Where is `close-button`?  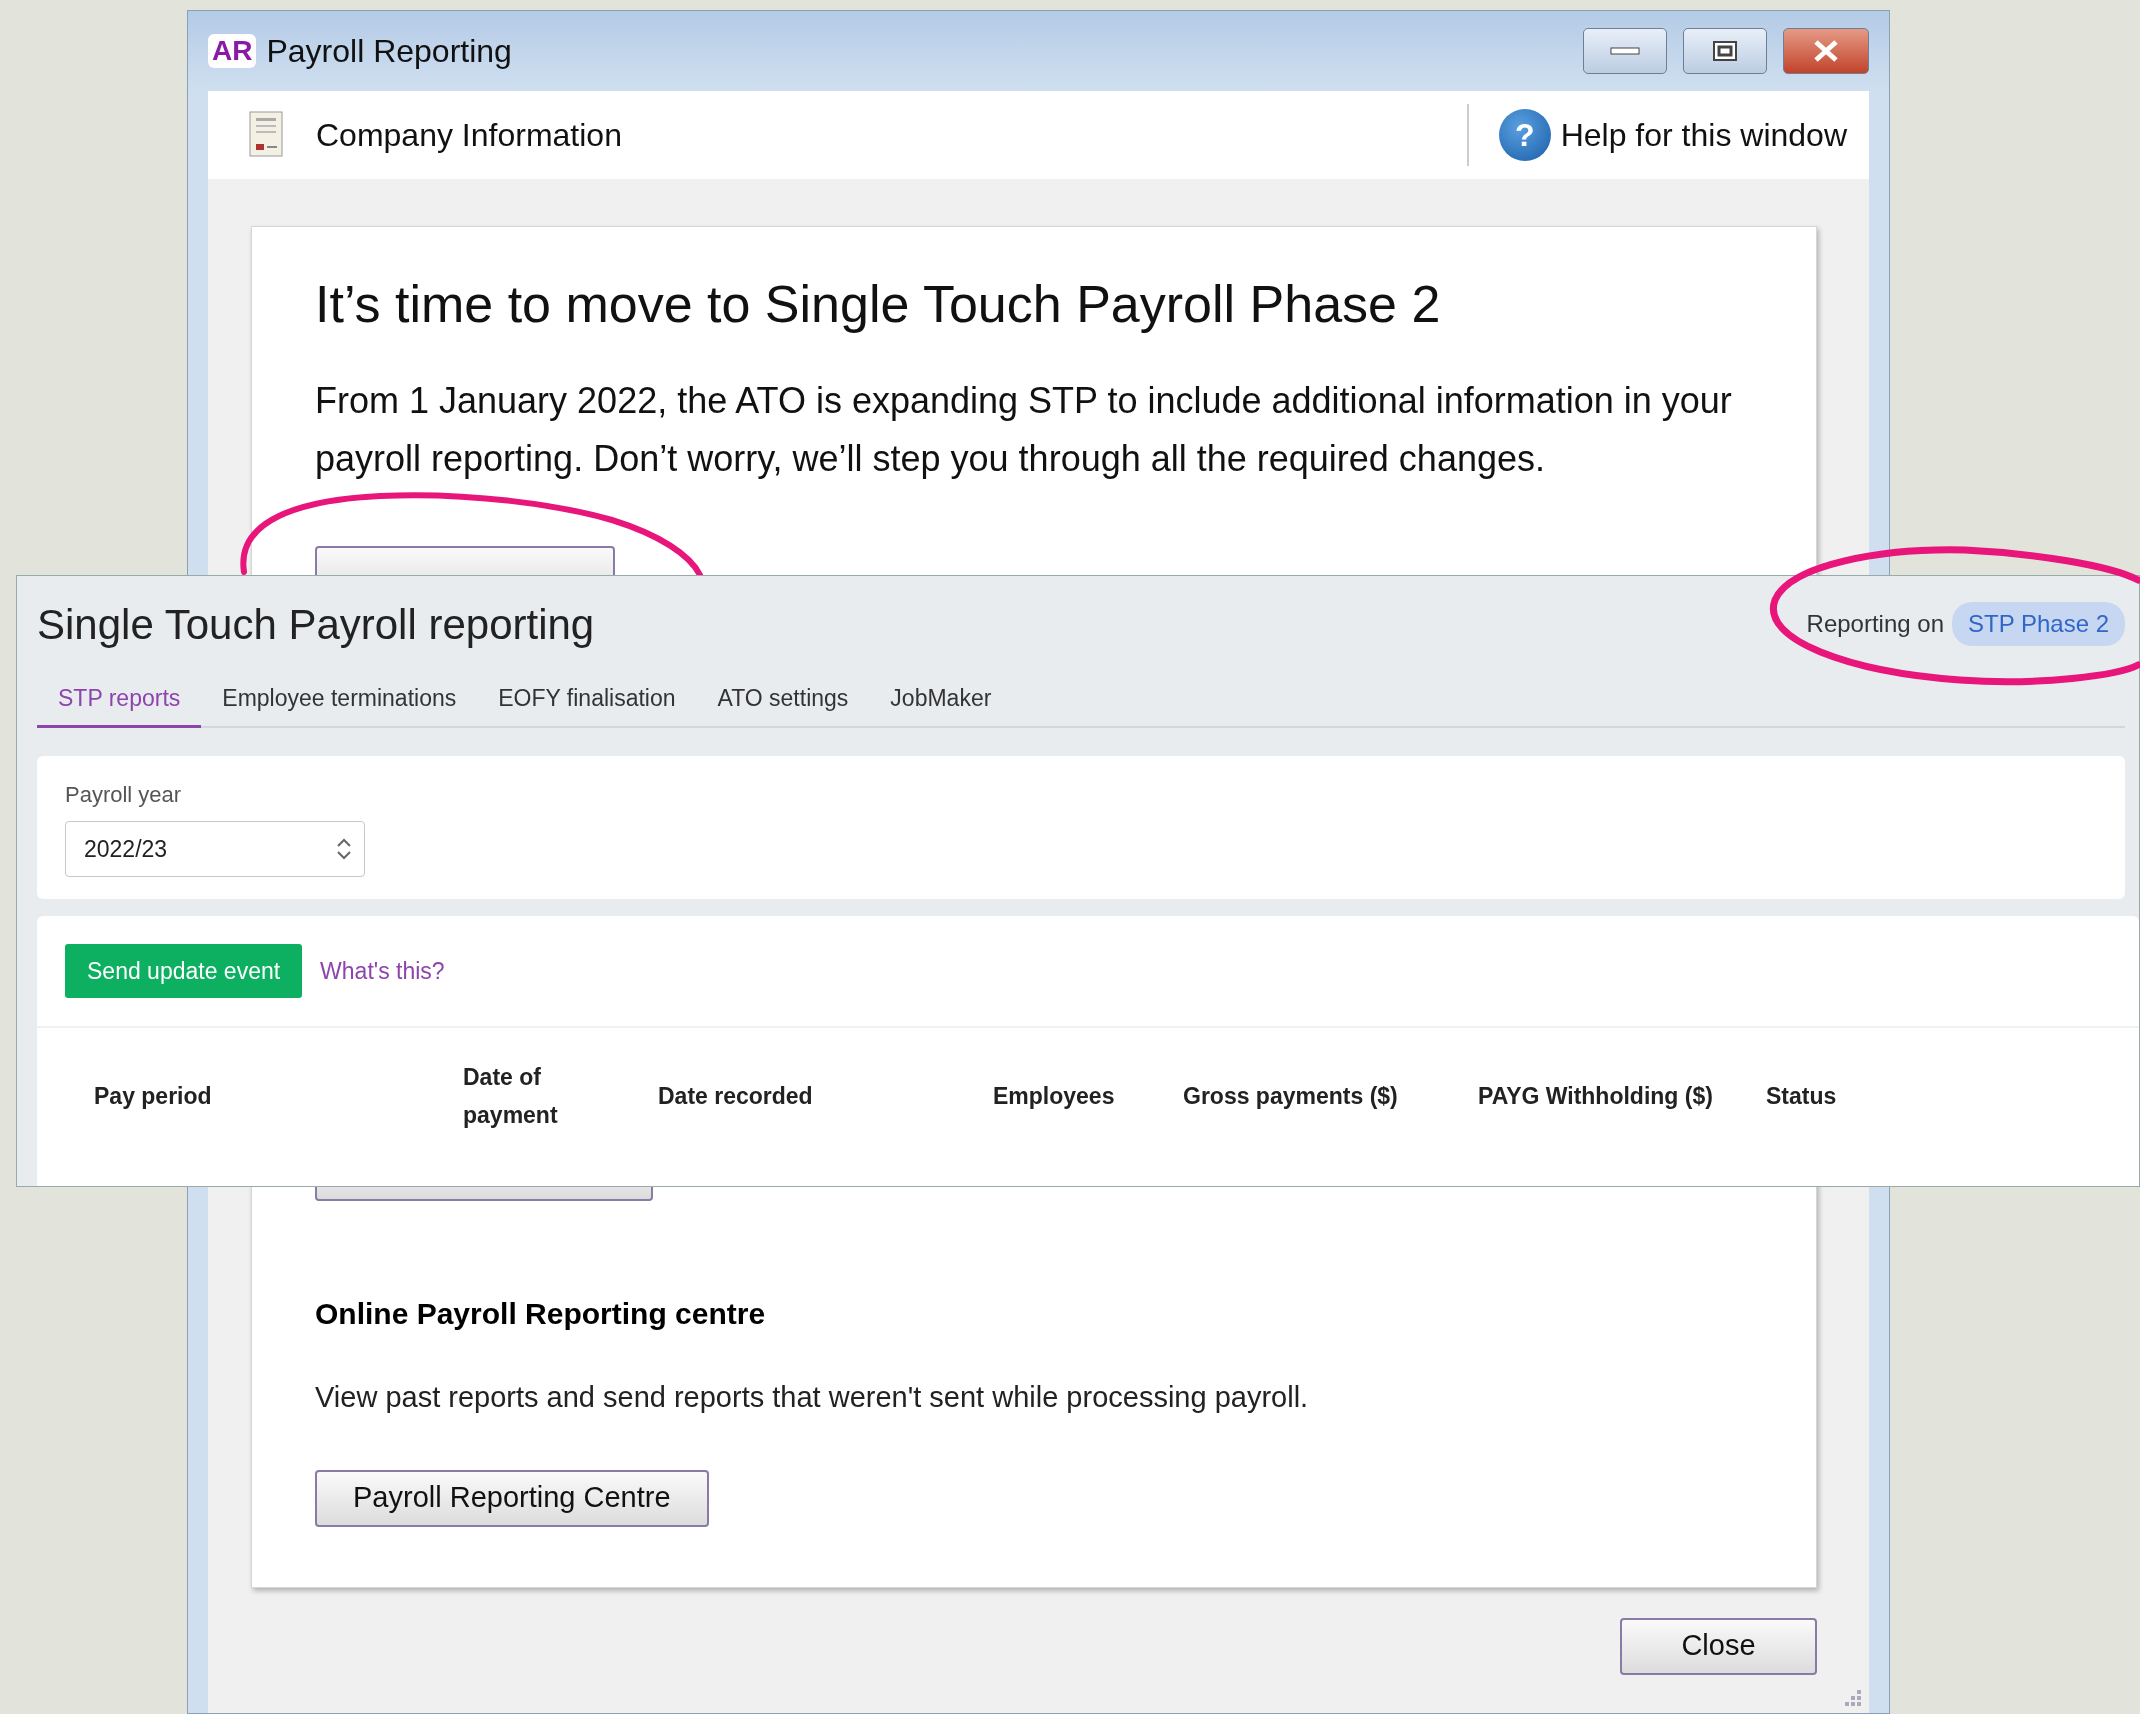 close-button is located at coordinates (1826, 51).